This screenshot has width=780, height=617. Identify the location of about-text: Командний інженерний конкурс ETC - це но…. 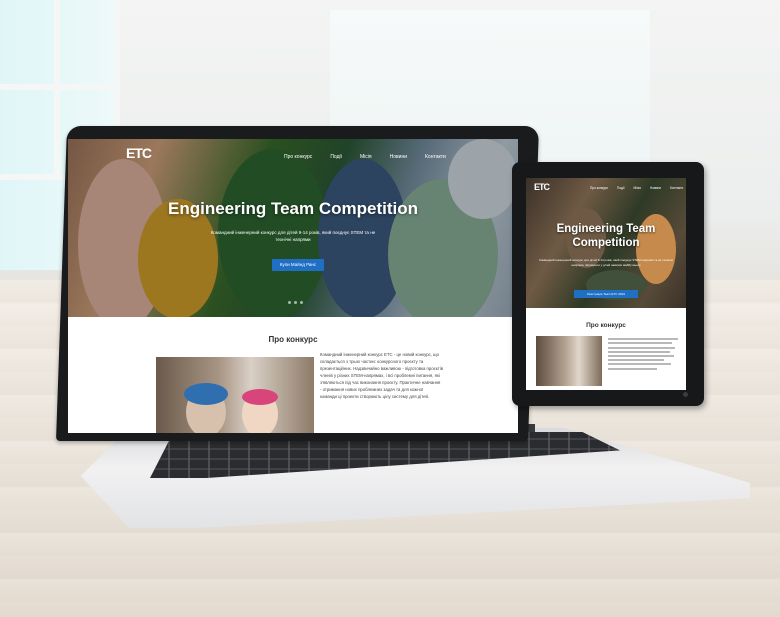
(381, 375).